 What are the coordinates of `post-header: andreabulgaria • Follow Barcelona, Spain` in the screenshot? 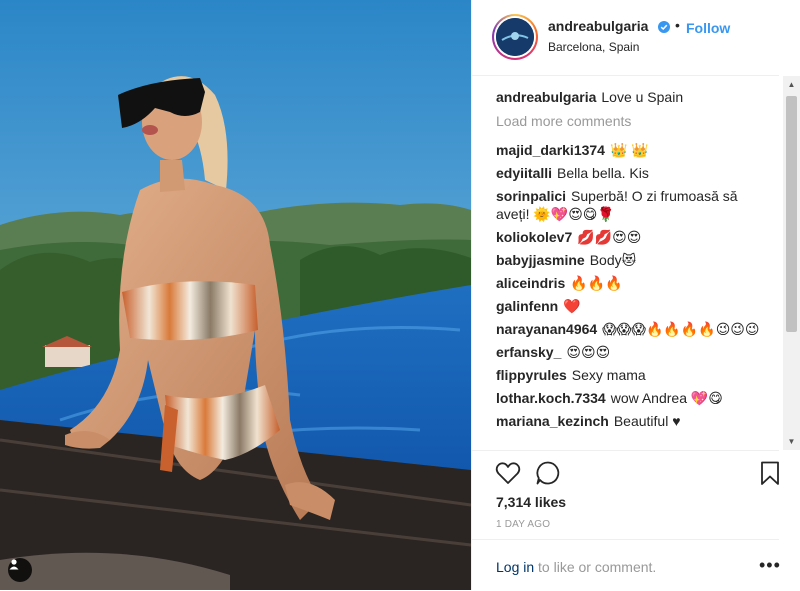 It's located at (625, 38).